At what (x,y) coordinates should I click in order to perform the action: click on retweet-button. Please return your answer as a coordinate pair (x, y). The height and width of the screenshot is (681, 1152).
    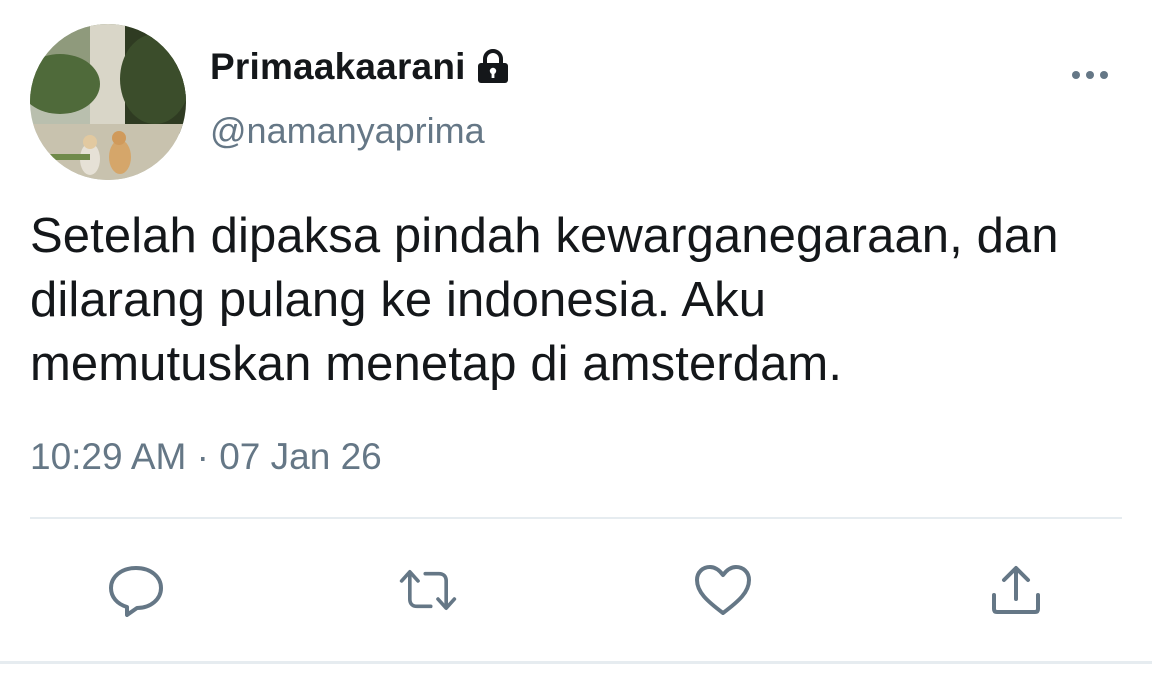
    Looking at the image, I should click on (428, 590).